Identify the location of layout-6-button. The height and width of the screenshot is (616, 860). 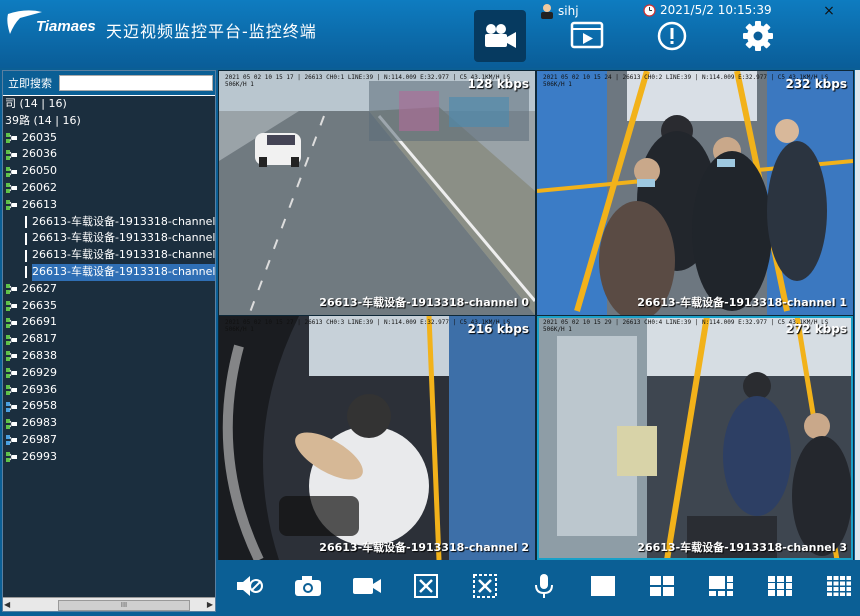
(721, 586).